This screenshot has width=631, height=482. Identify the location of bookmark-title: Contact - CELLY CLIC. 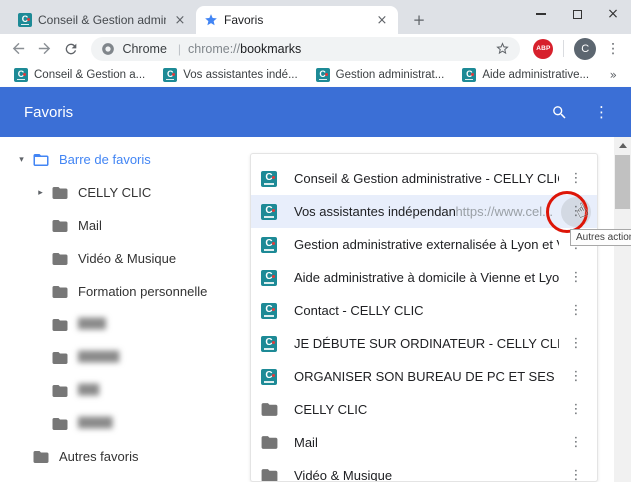
(359, 310).